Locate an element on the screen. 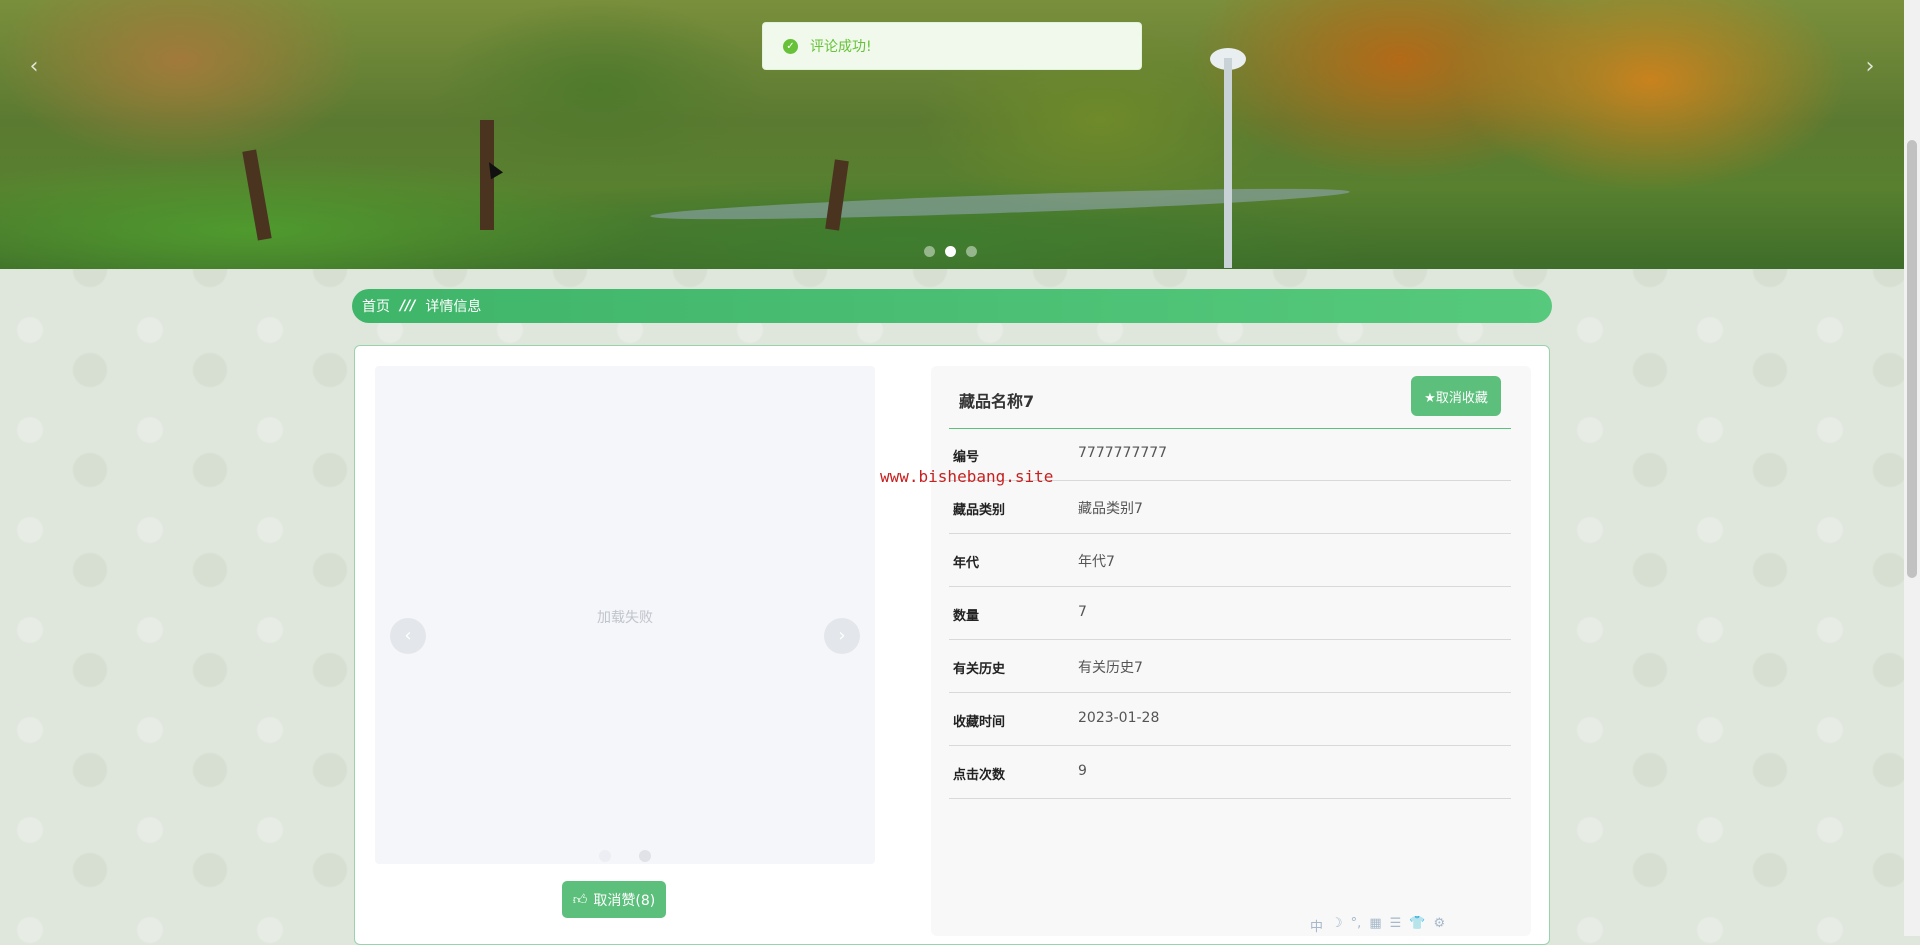 The width and height of the screenshot is (1920, 945). ime-skin-icon: 👕 is located at coordinates (1417, 925).